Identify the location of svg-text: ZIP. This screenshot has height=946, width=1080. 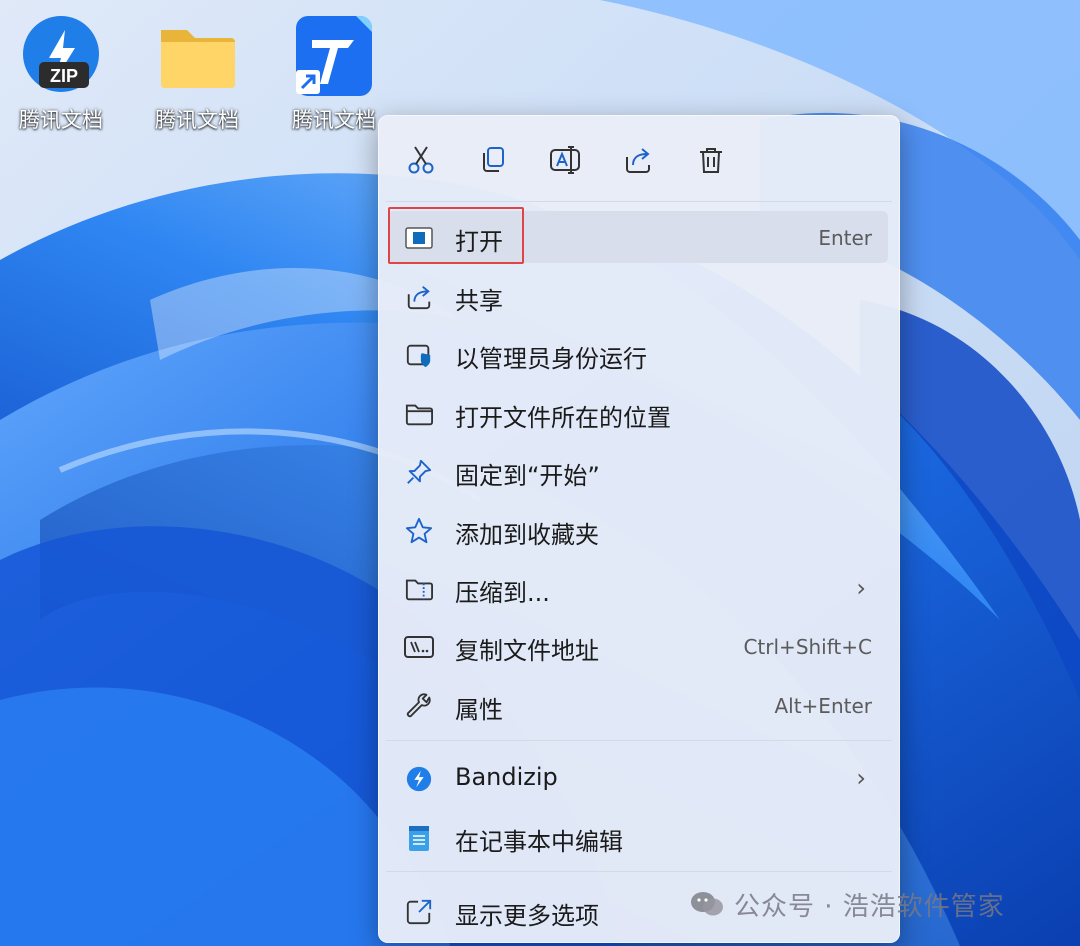
(64, 76).